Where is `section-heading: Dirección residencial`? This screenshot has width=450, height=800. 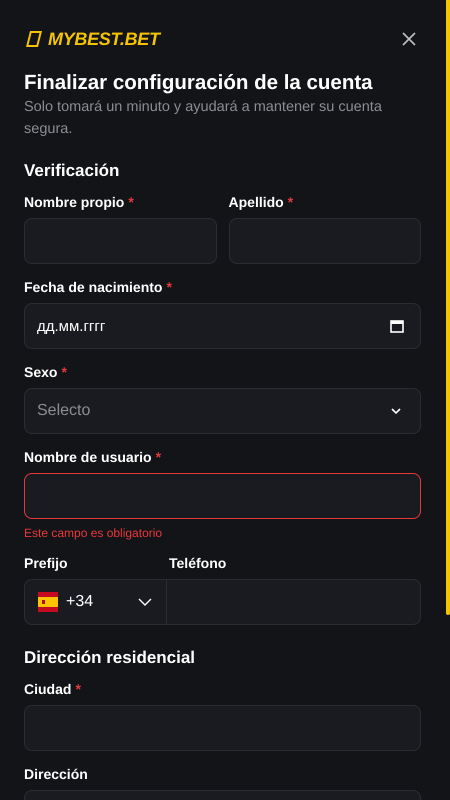
section-heading: Dirección residencial is located at coordinates (110, 658).